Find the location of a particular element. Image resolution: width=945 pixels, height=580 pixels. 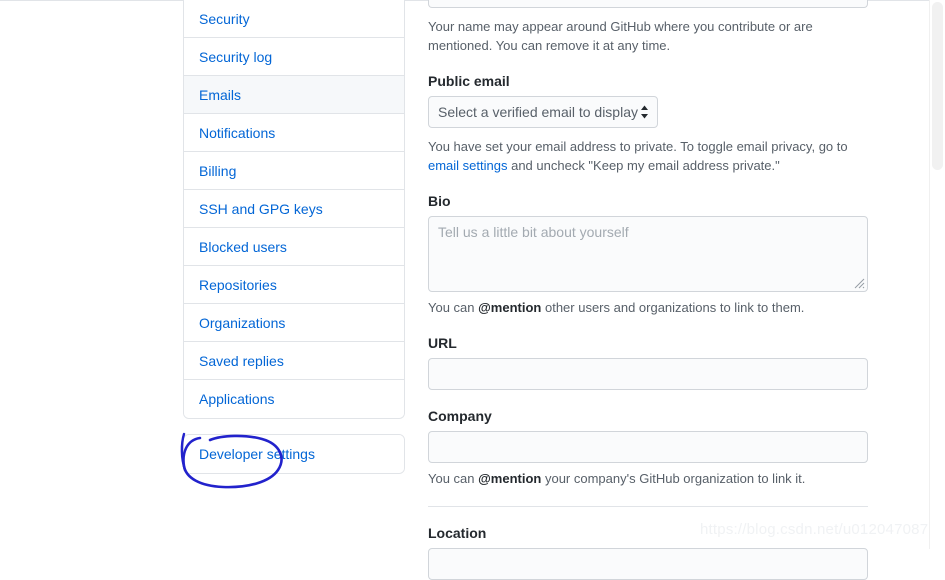

url-label: URL is located at coordinates (442, 343).